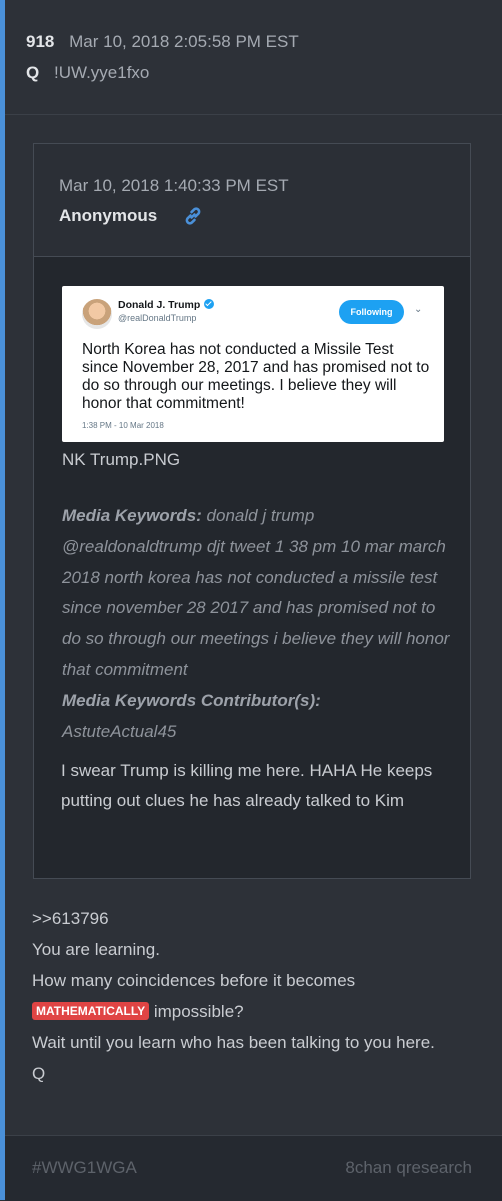  I want to click on link-icon, so click(193, 216).